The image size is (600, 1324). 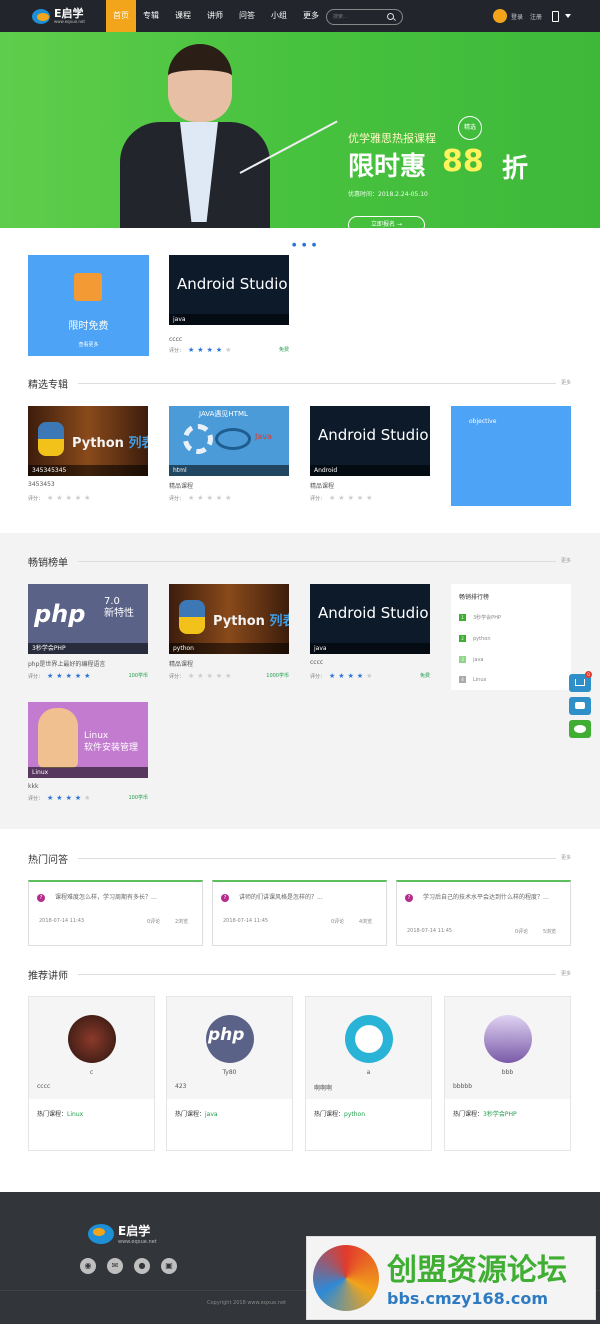 I want to click on copyright: Copyright 2018 www.eqxue.net, so click(x=246, y=1303).